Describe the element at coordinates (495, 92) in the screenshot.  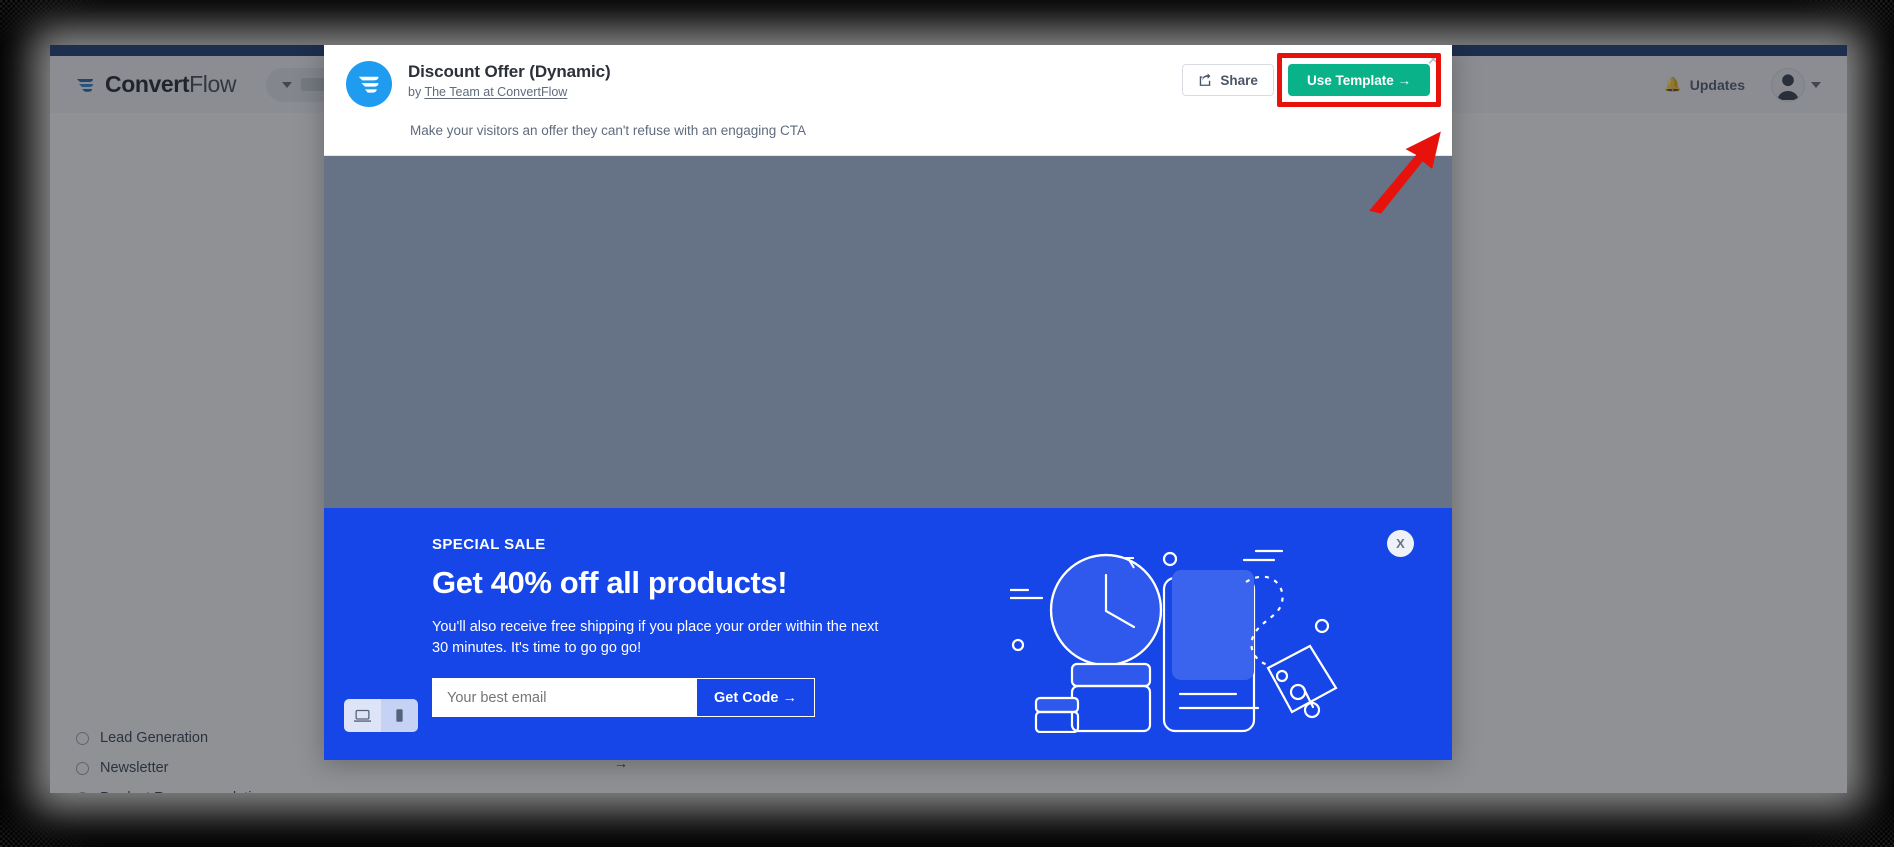
I see `author-link: The Team at ConvertFlow` at that location.